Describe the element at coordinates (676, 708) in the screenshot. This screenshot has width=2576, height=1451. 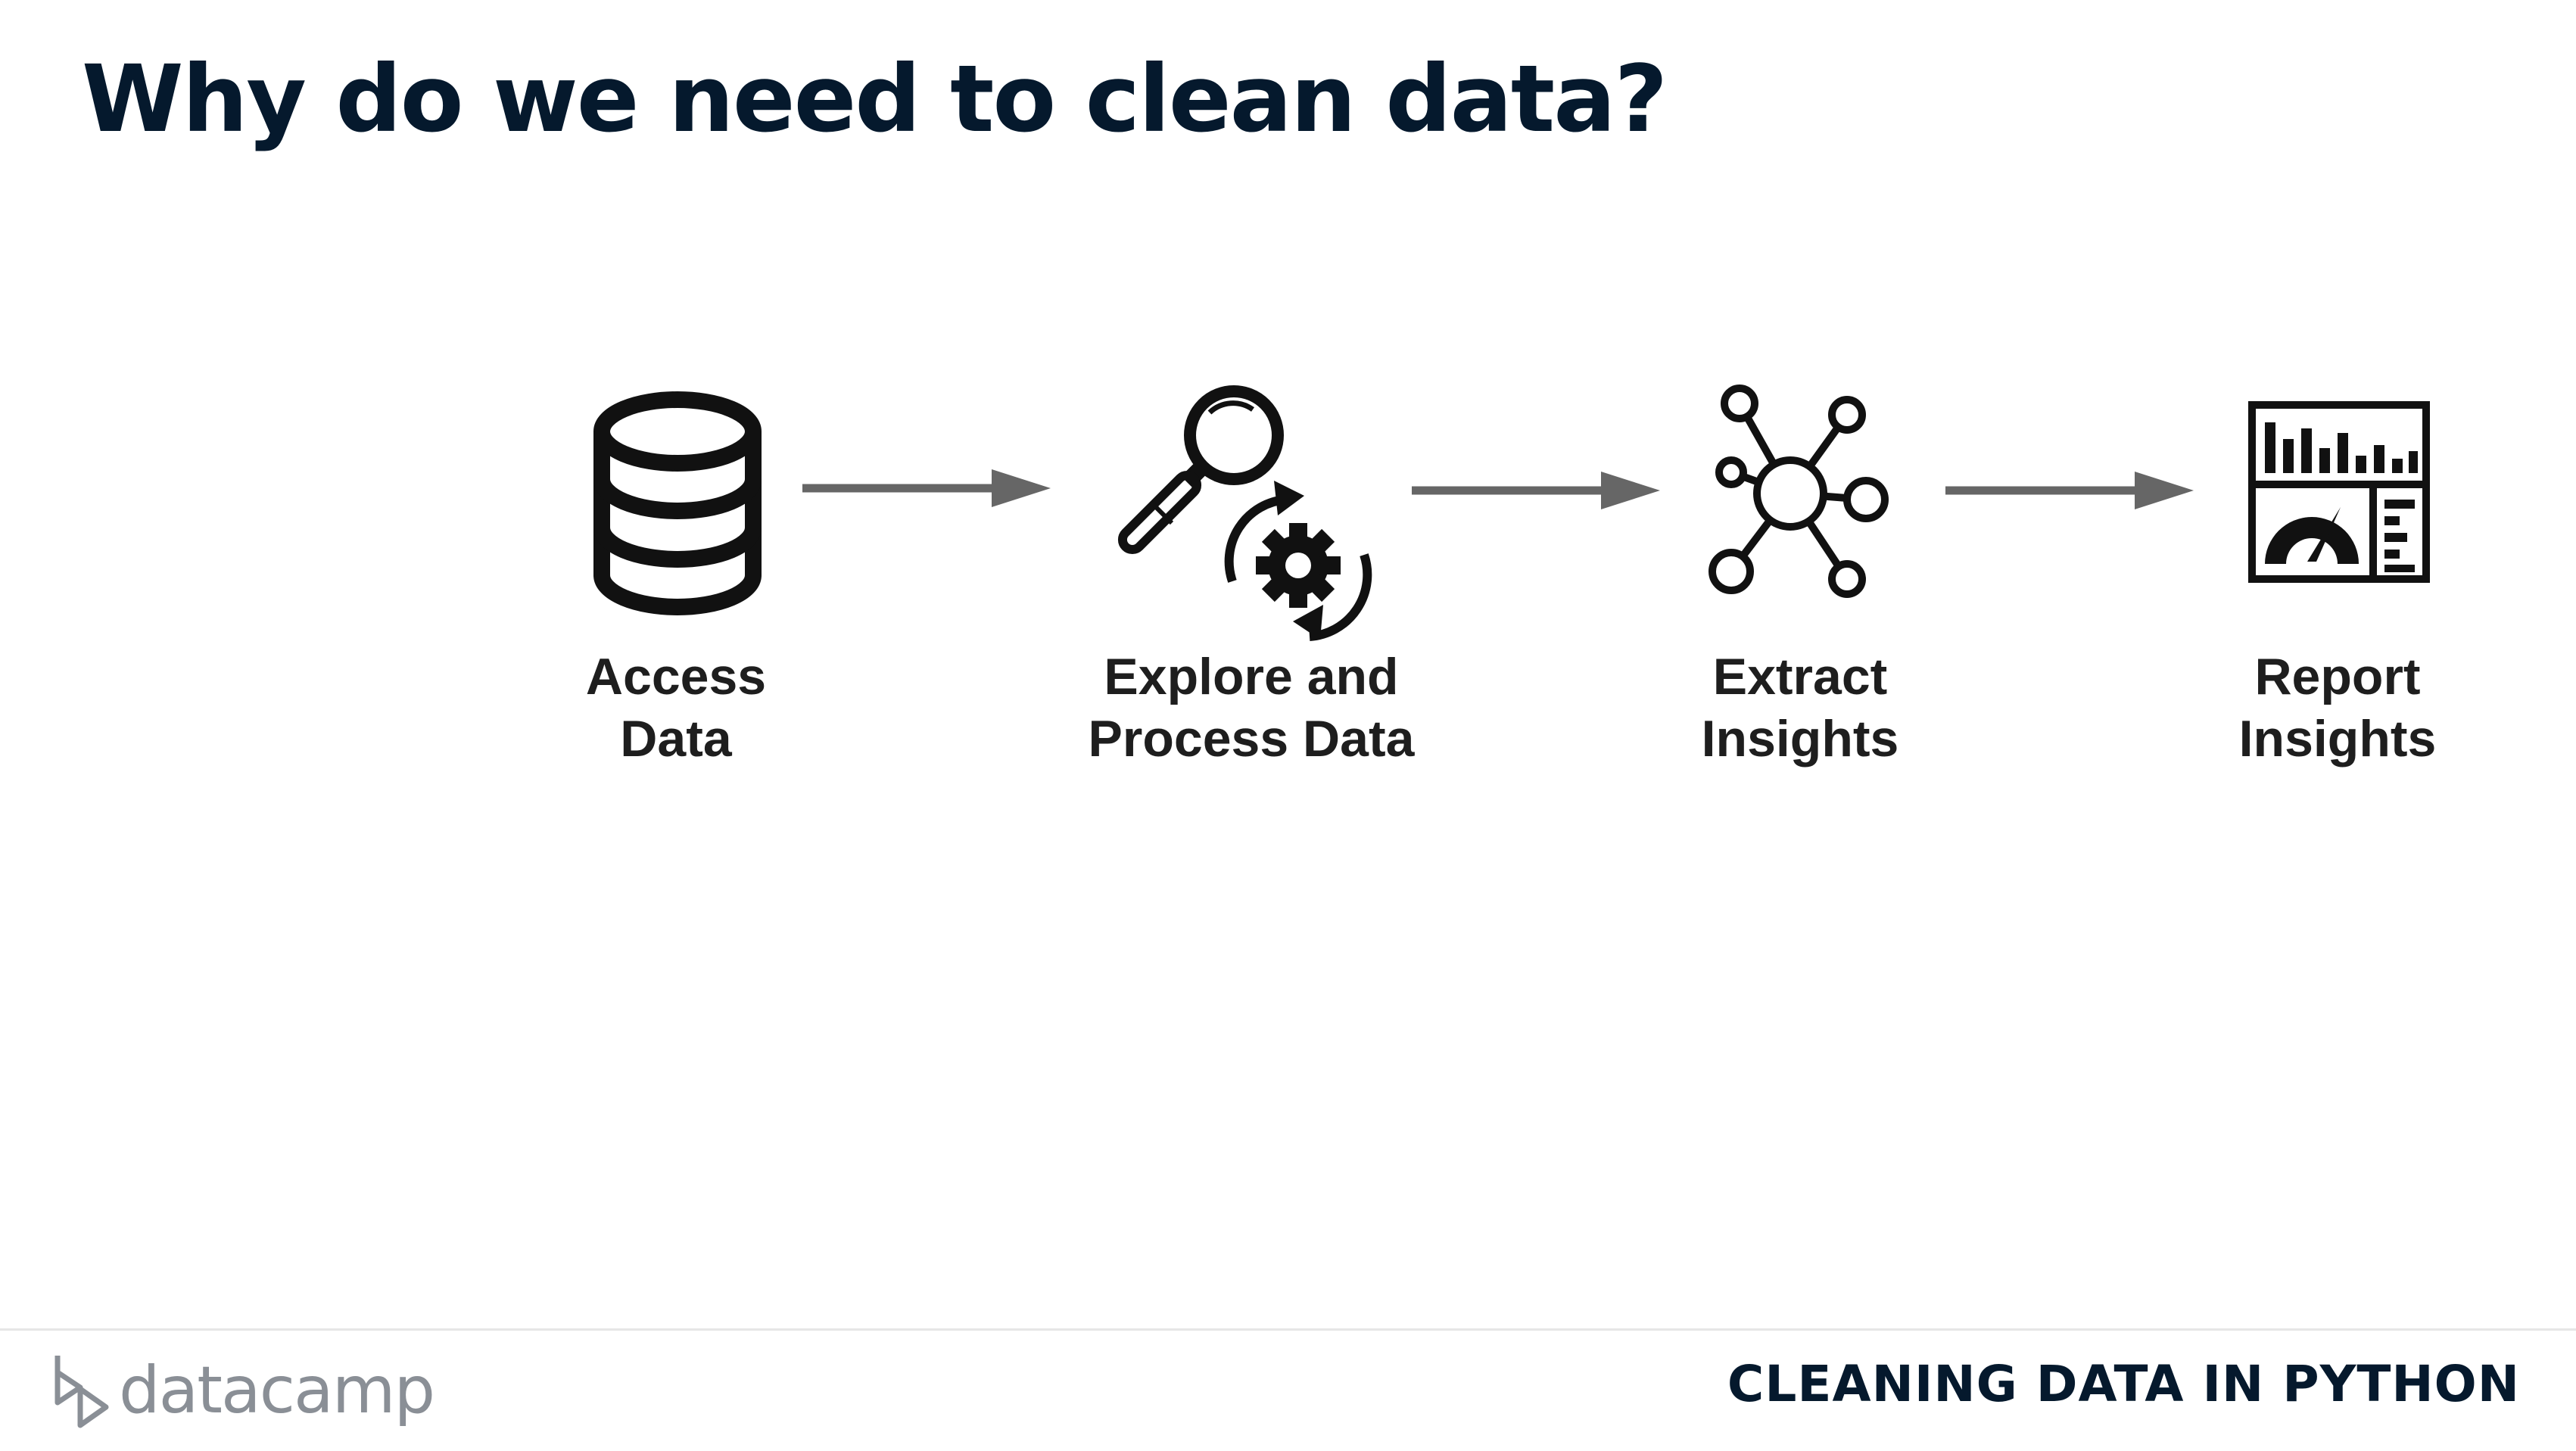
I see `step-label-access-data: Access Data` at that location.